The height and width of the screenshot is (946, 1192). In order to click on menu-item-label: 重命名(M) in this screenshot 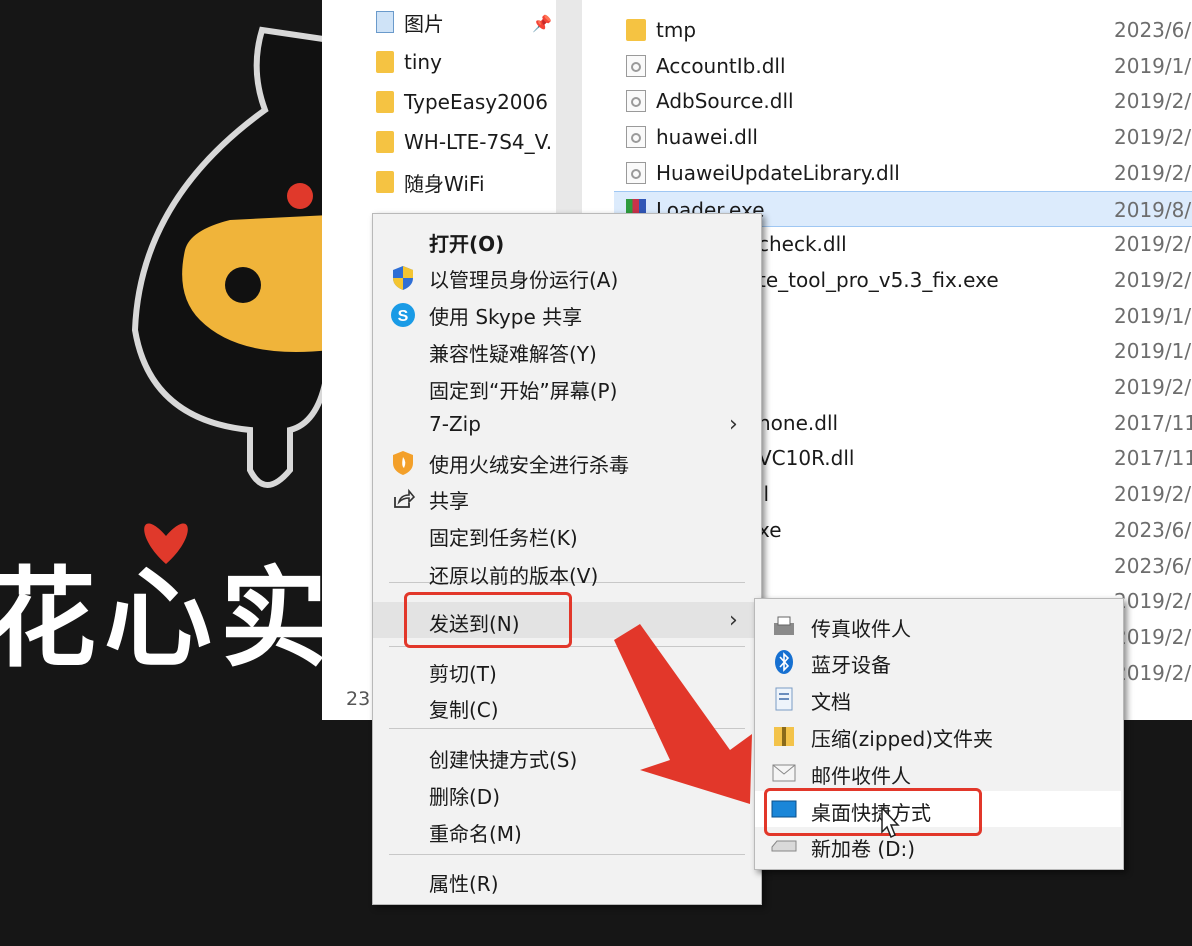, I will do `click(475, 834)`.